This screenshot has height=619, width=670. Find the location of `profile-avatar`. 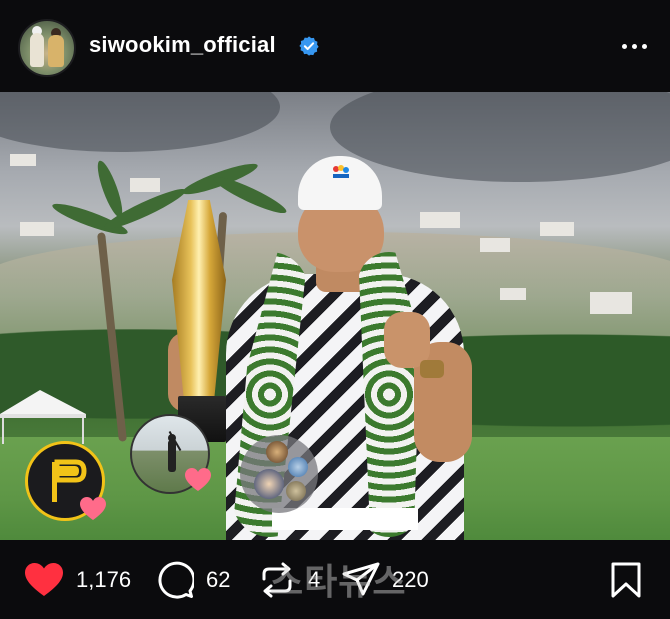

profile-avatar is located at coordinates (47, 48).